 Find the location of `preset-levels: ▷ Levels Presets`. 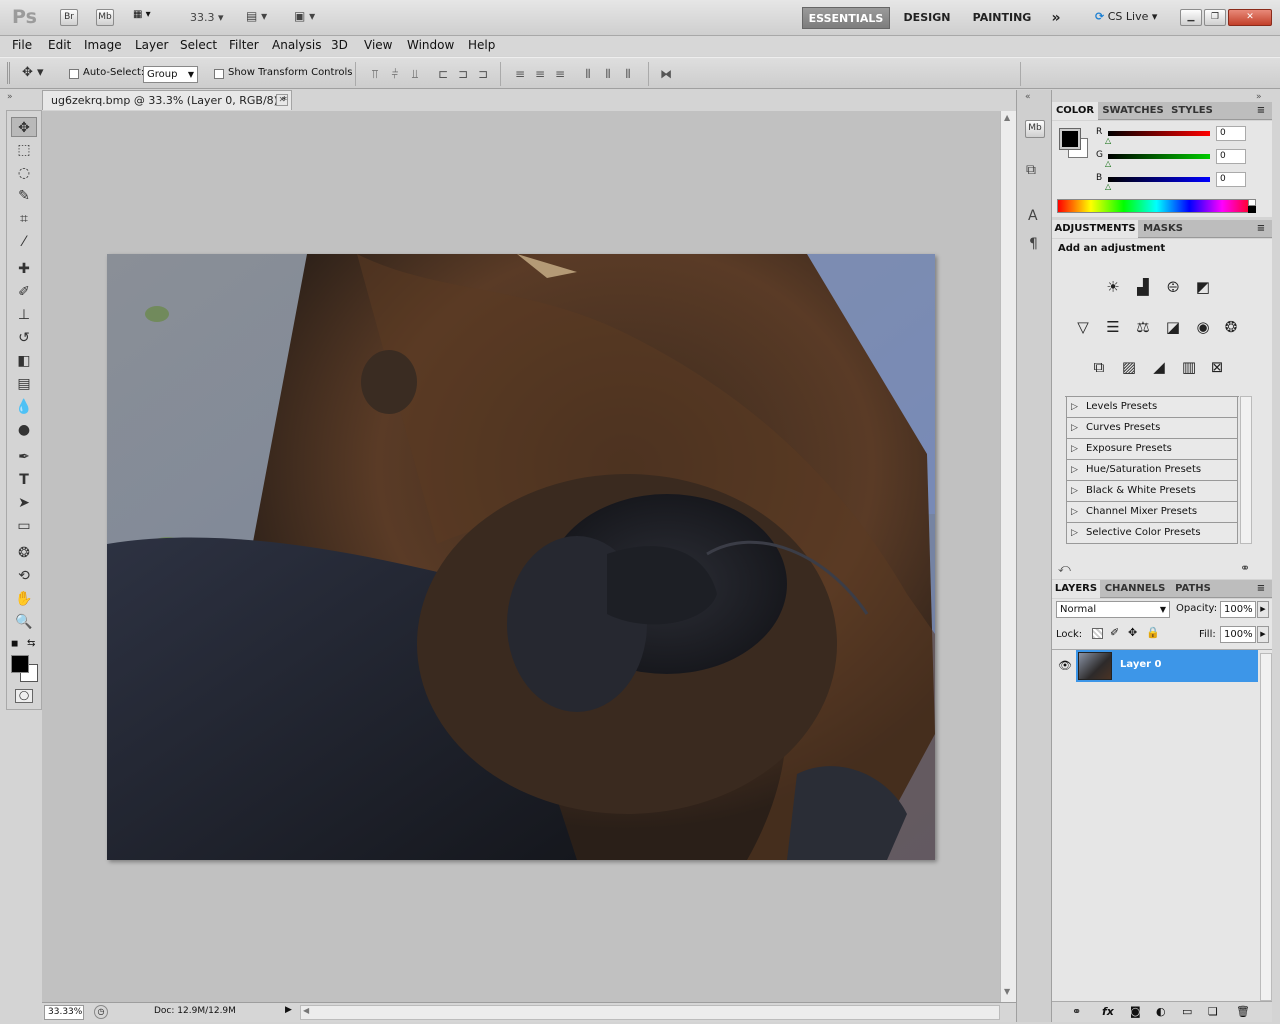

preset-levels: ▷ Levels Presets is located at coordinates (1152, 407).